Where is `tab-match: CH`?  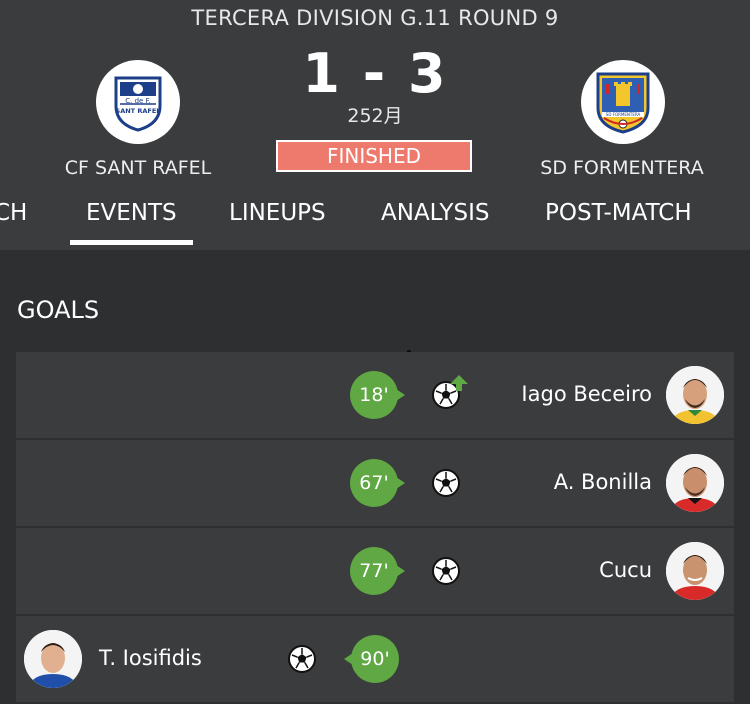
tab-match: CH is located at coordinates (13, 213).